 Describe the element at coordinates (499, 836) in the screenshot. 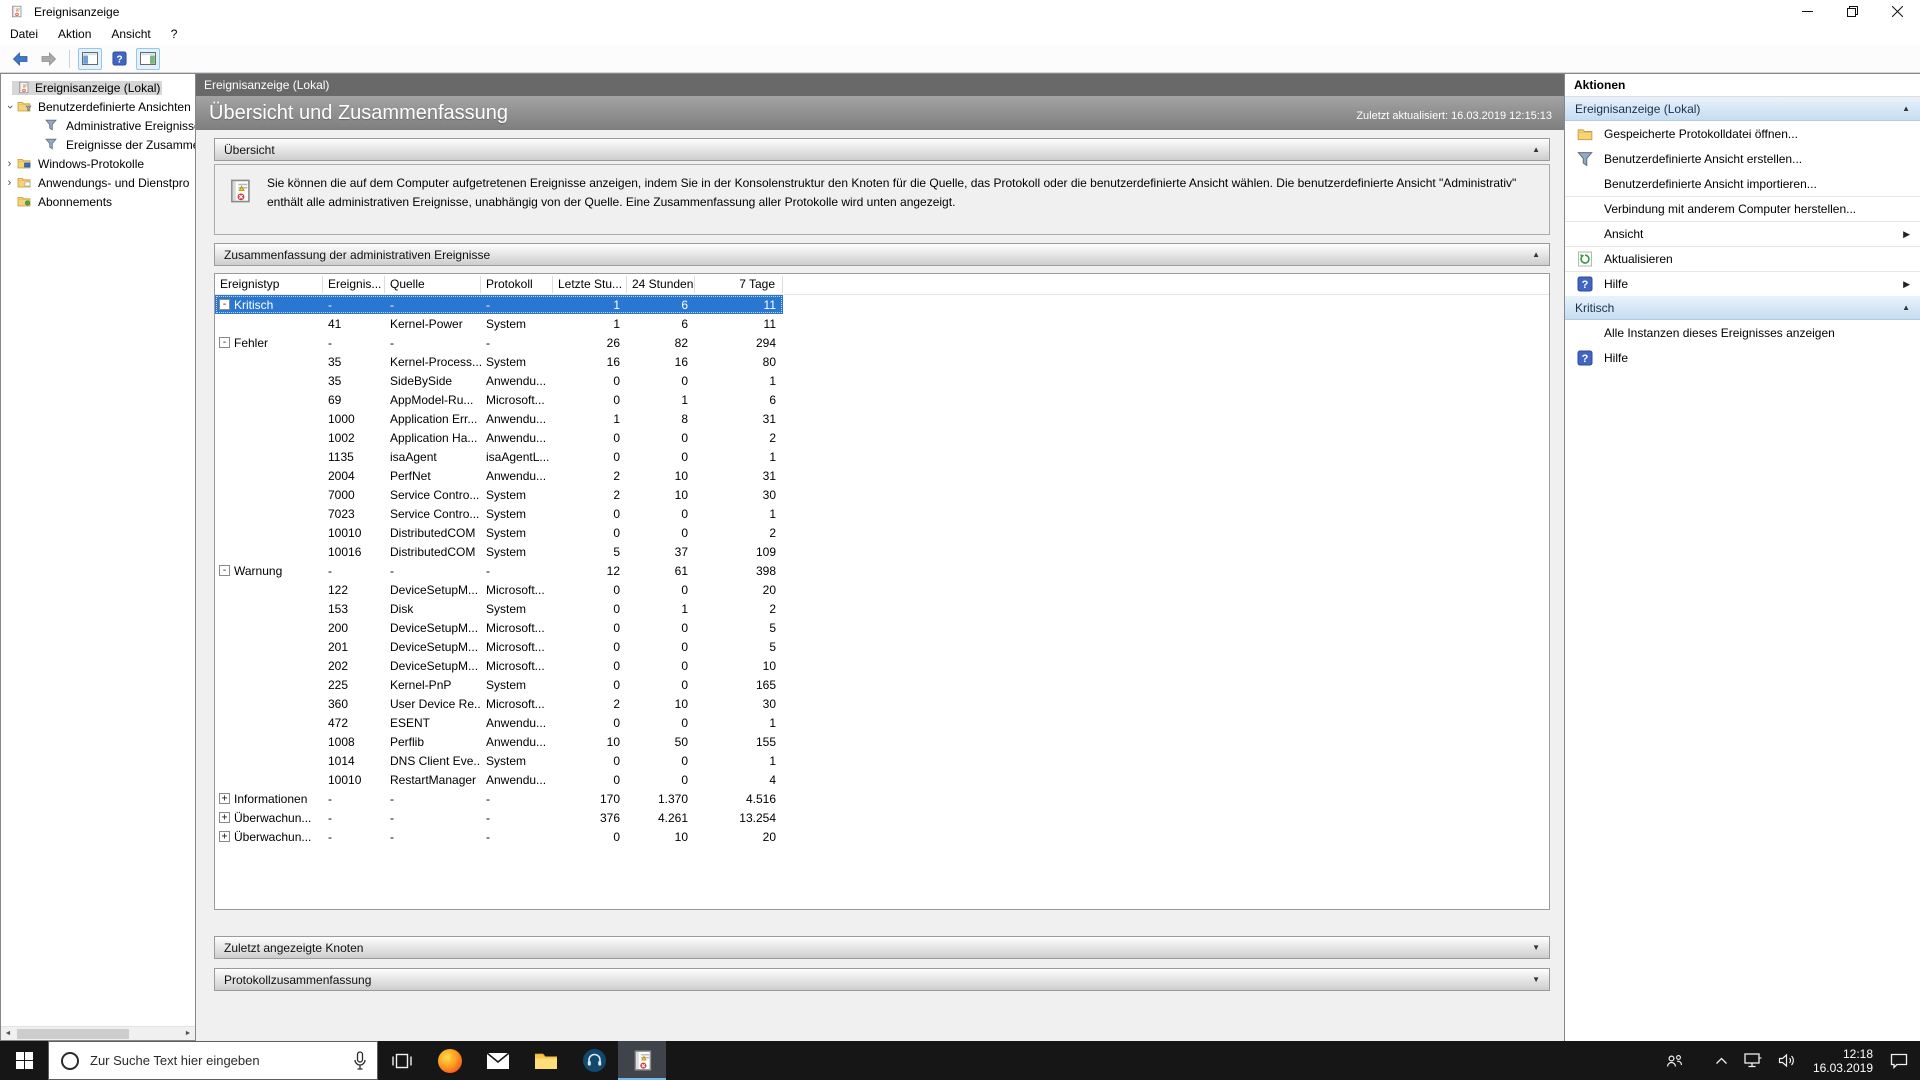

I see `table-row: + Überwachun... - - - 0 10 20` at that location.